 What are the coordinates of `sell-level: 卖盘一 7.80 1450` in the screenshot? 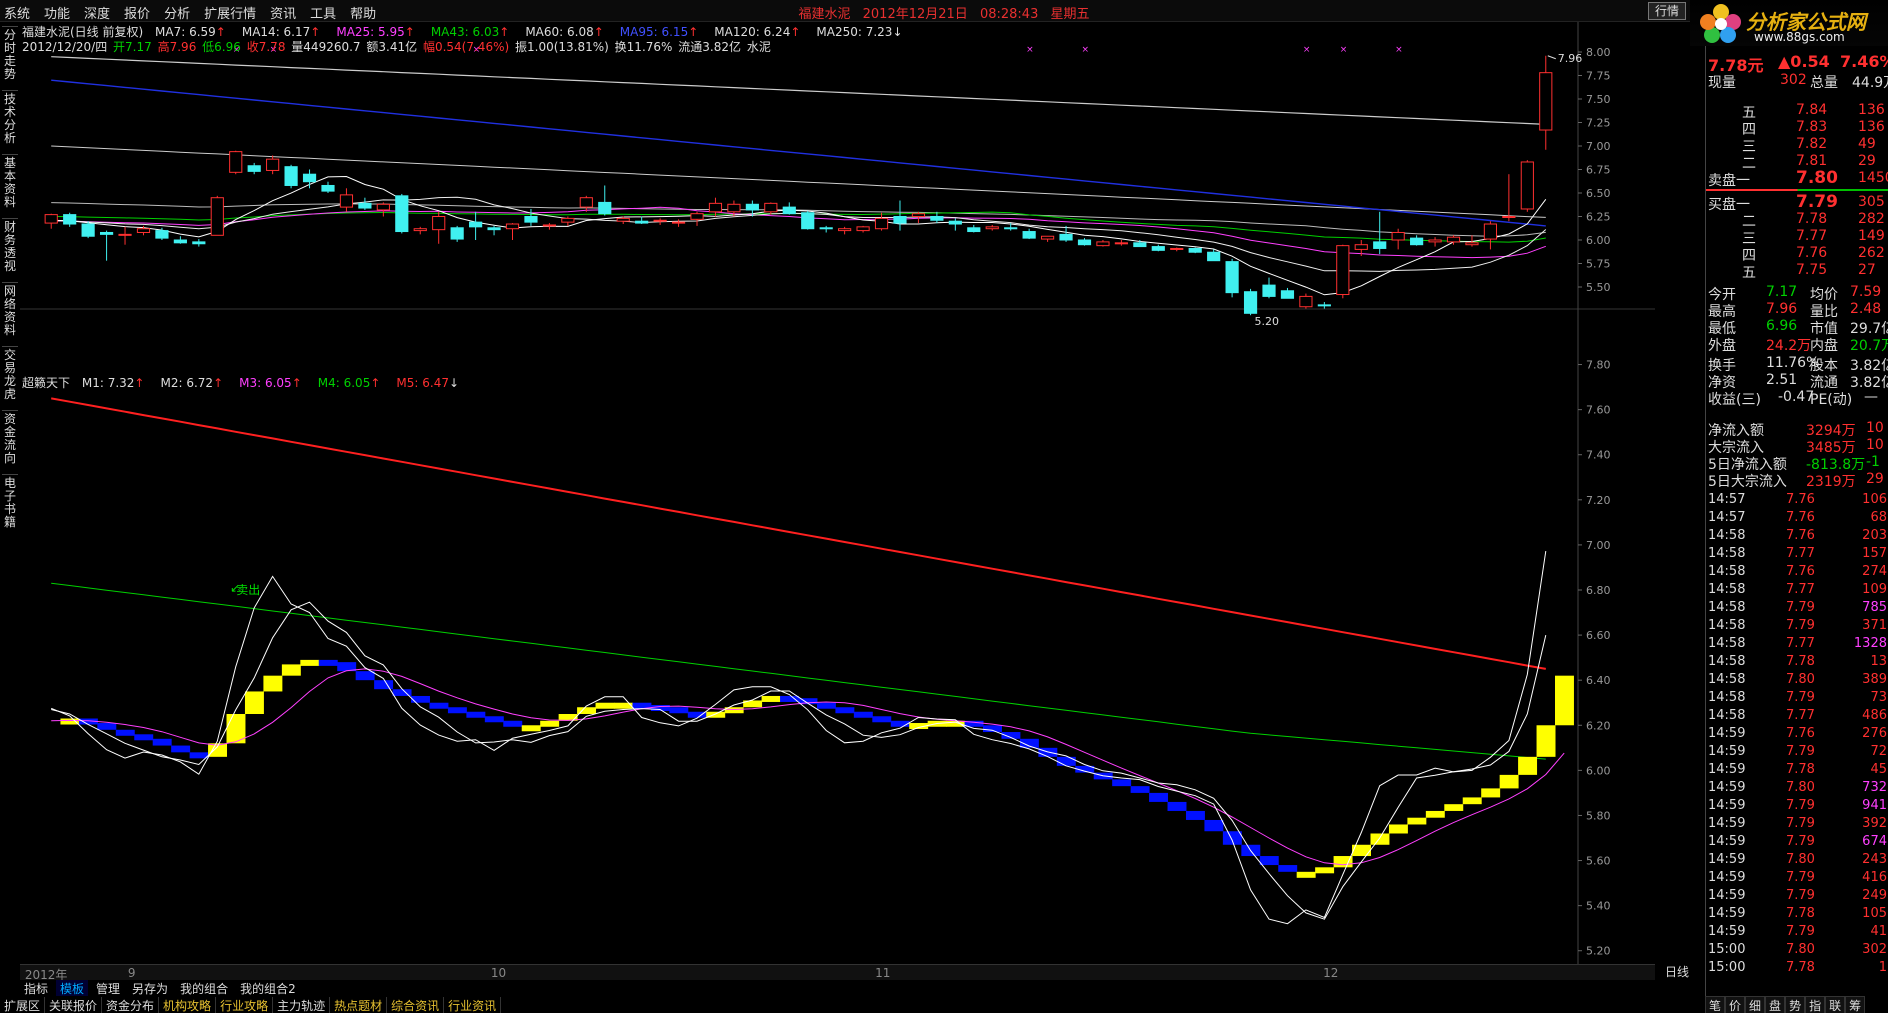 It's located at (1797, 178).